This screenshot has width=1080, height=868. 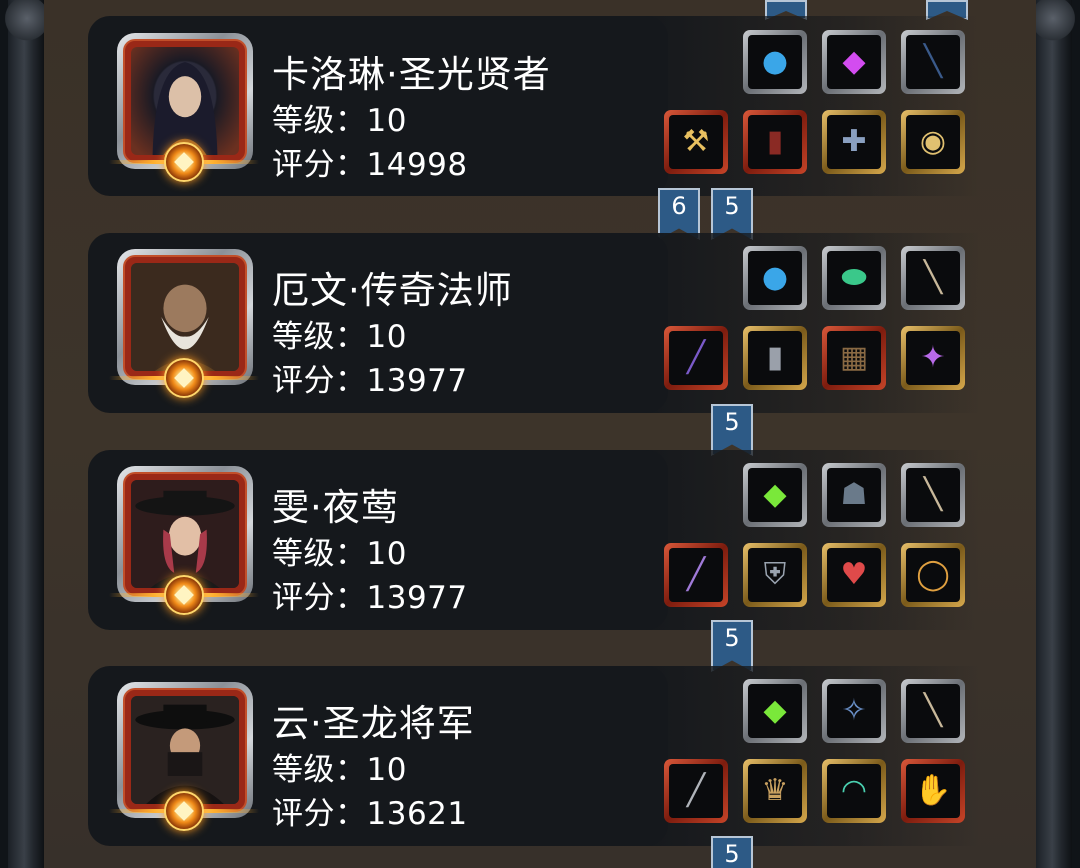 I want to click on chest-armor-icon: ⛨, so click(x=775, y=575).